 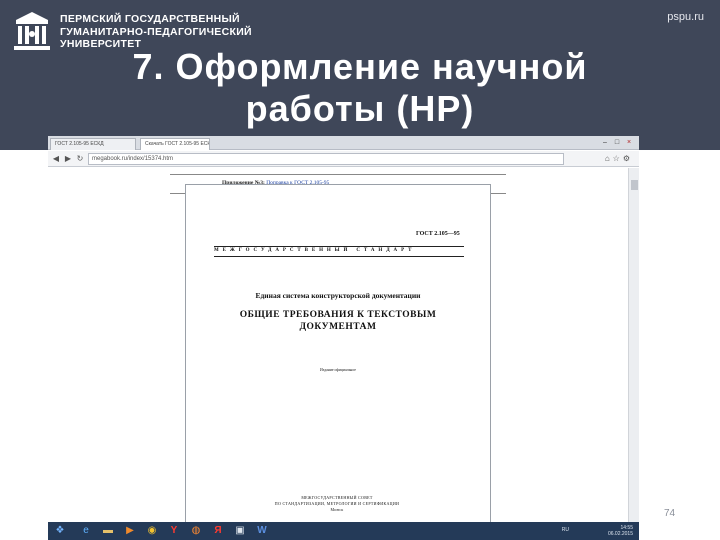 What do you see at coordinates (86, 531) in the screenshot?
I see `internet-explorer-icon: e` at bounding box center [86, 531].